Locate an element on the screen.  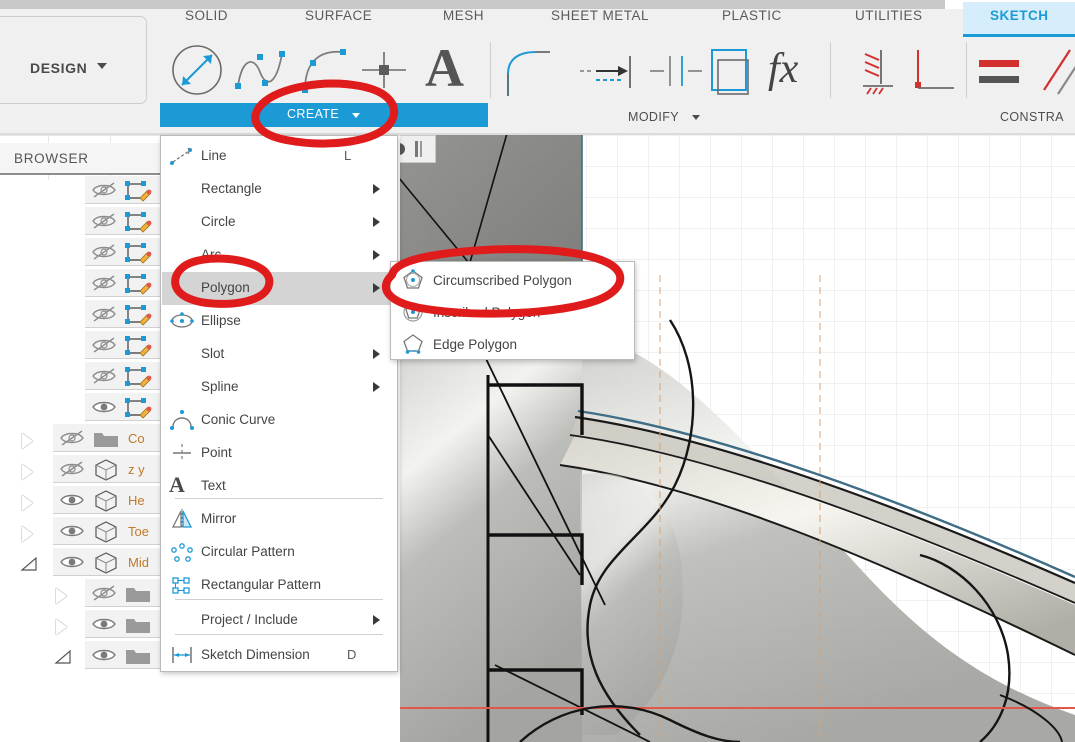
menu-label-circular-pattern: Circular Pattern is located at coordinates (248, 551).